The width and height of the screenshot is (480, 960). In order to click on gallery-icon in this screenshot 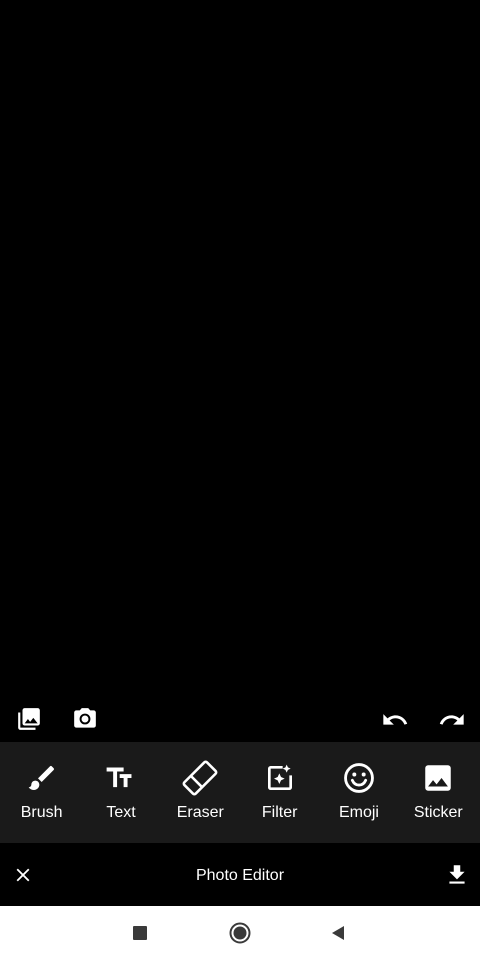, I will do `click(29, 719)`.